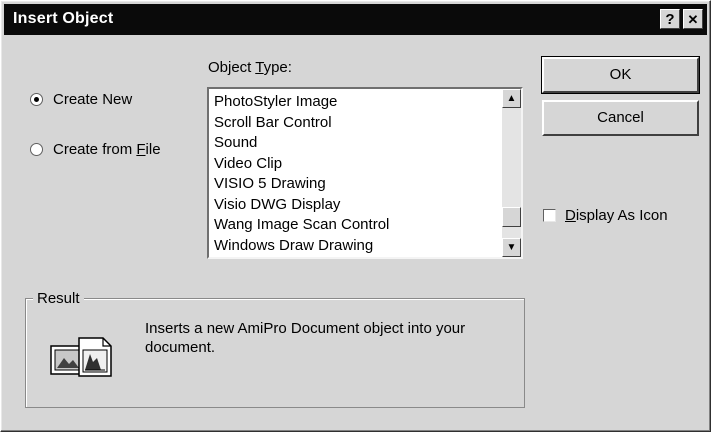 The width and height of the screenshot is (711, 432). What do you see at coordinates (36, 149) in the screenshot?
I see `create-from-file-radio-indicator` at bounding box center [36, 149].